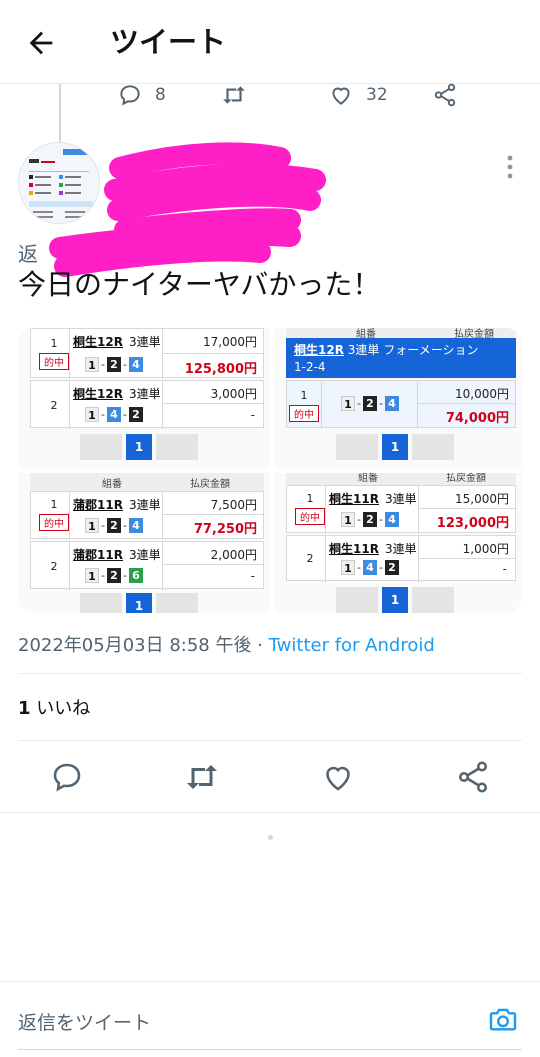 The height and width of the screenshot is (1057, 540). Describe the element at coordinates (473, 777) in the screenshot. I see `share-icon` at that location.